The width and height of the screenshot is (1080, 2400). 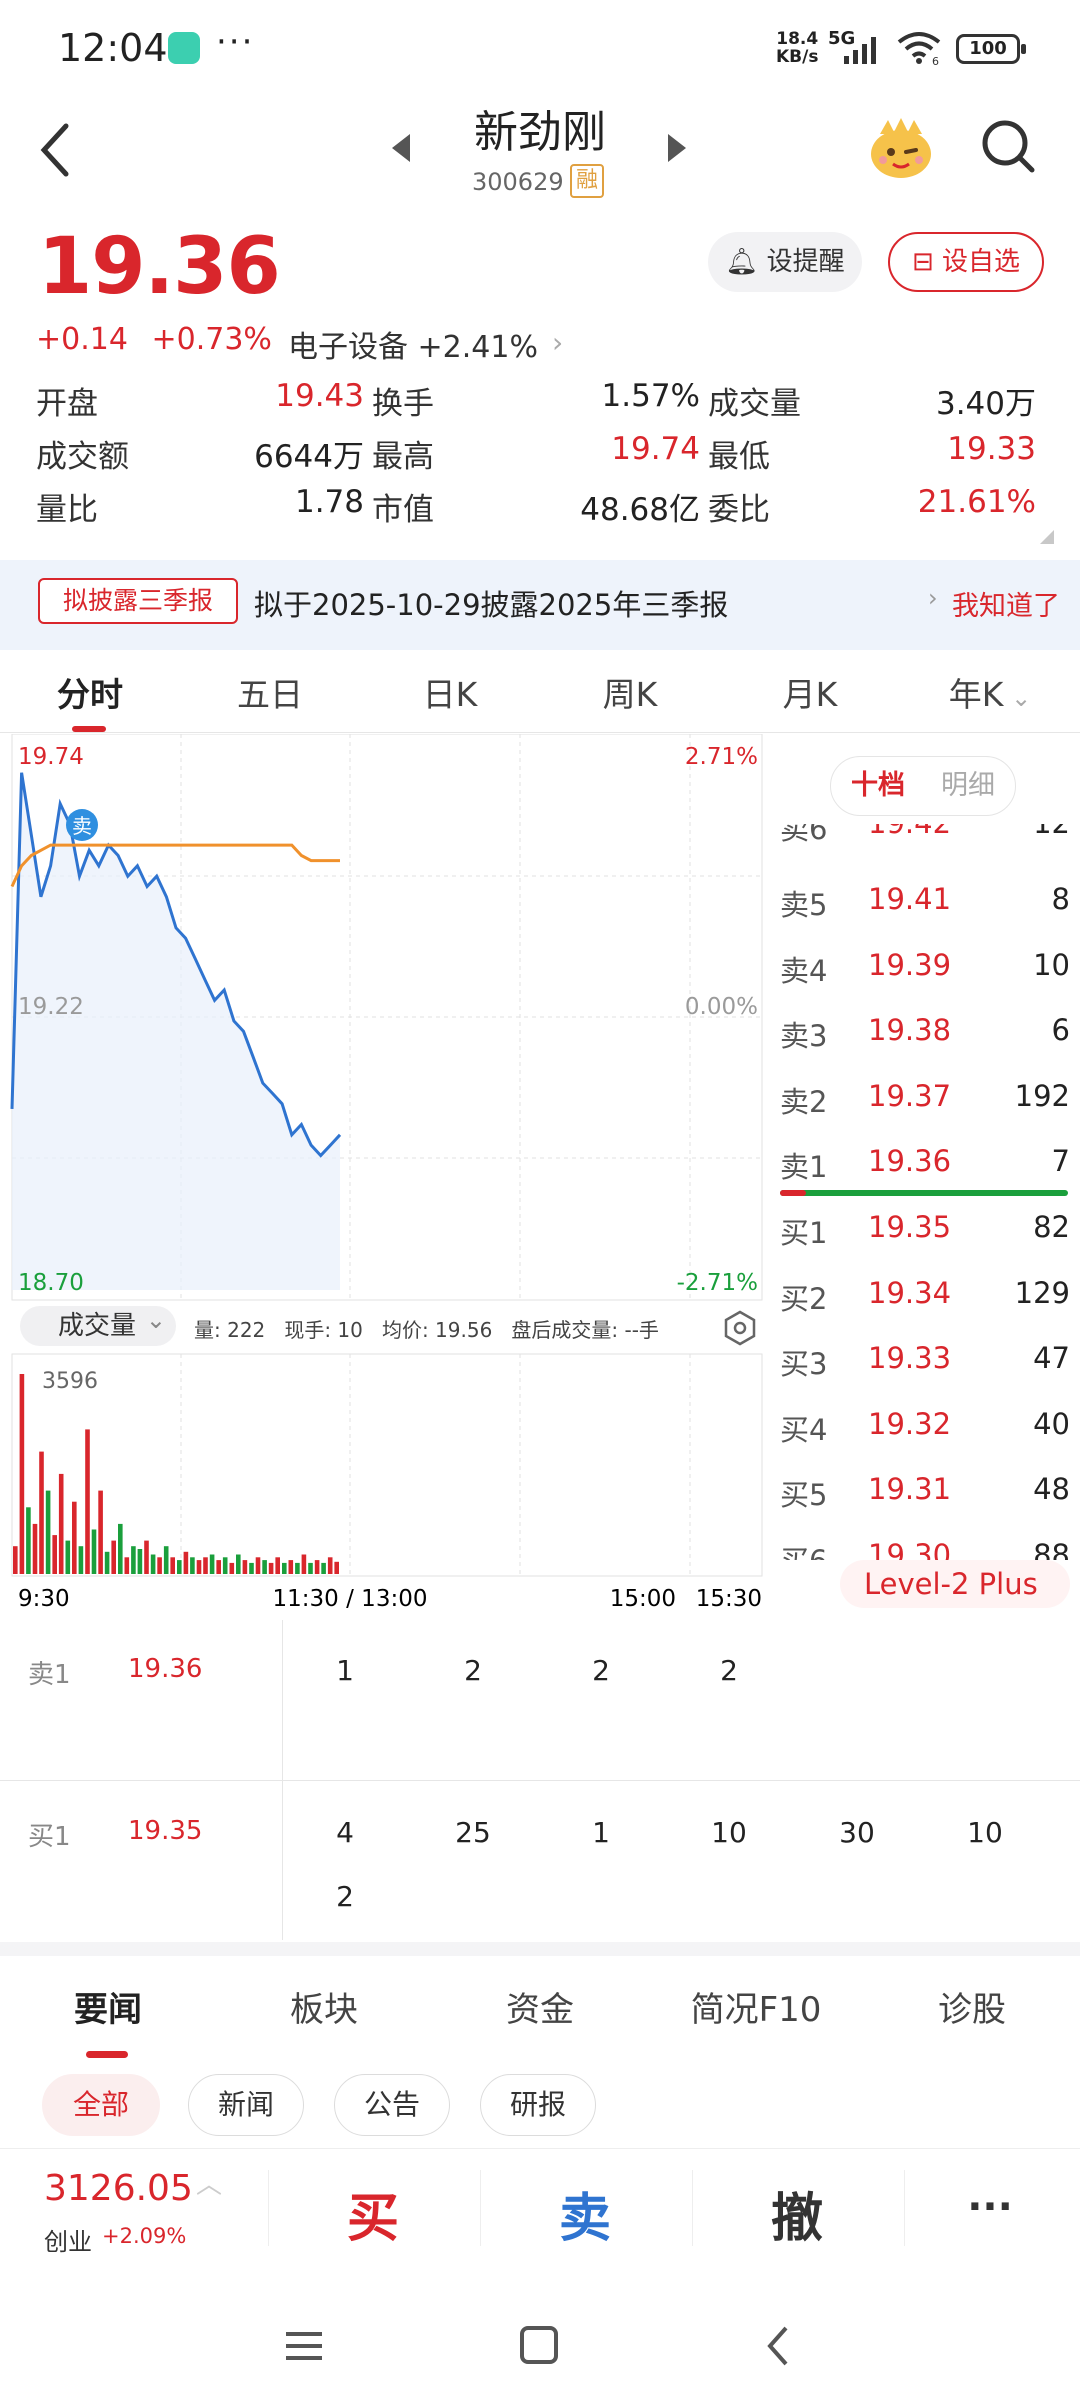 What do you see at coordinates (754, 404) in the screenshot?
I see `stat-label: 成交量` at bounding box center [754, 404].